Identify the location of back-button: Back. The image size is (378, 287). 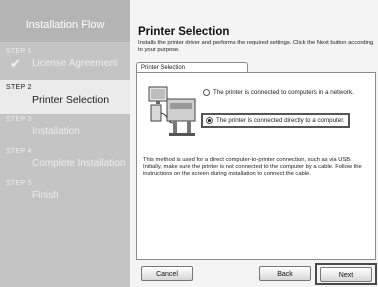
(285, 273).